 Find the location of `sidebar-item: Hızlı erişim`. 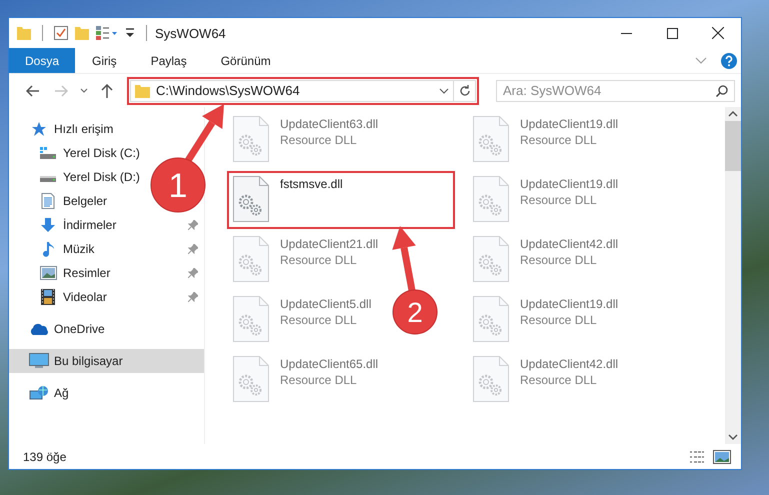

sidebar-item: Hızlı erişim is located at coordinates (63, 129).